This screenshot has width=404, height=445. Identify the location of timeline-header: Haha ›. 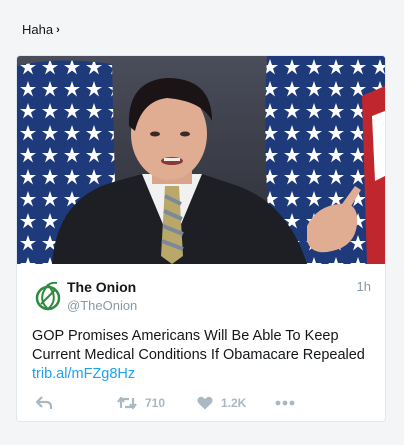
(41, 29).